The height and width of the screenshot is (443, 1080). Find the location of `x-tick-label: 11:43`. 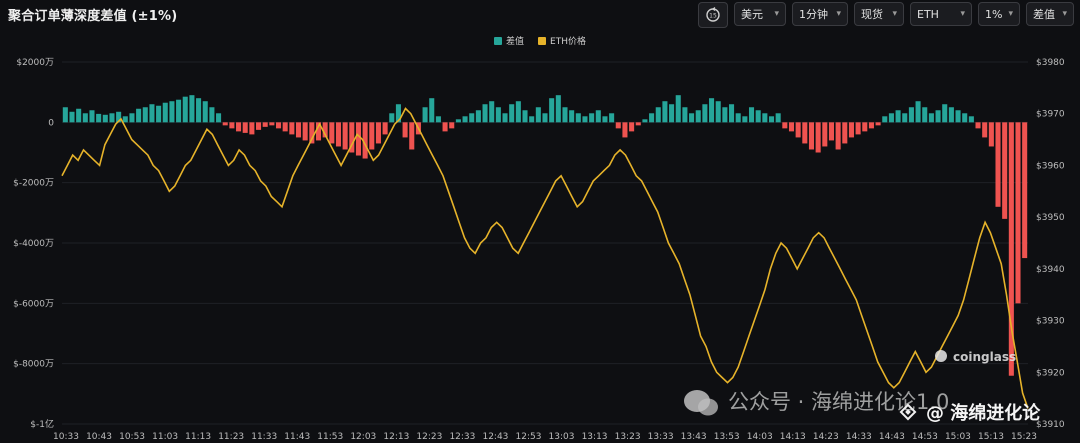

x-tick-label: 11:43 is located at coordinates (297, 437).